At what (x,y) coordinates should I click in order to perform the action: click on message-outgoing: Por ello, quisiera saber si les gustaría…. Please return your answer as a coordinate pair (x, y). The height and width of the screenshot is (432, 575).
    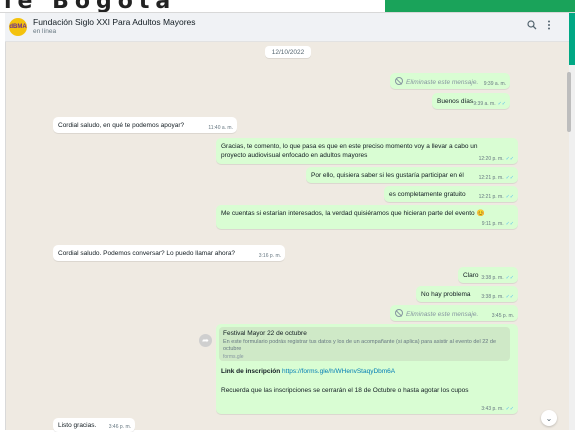
    Looking at the image, I should click on (412, 175).